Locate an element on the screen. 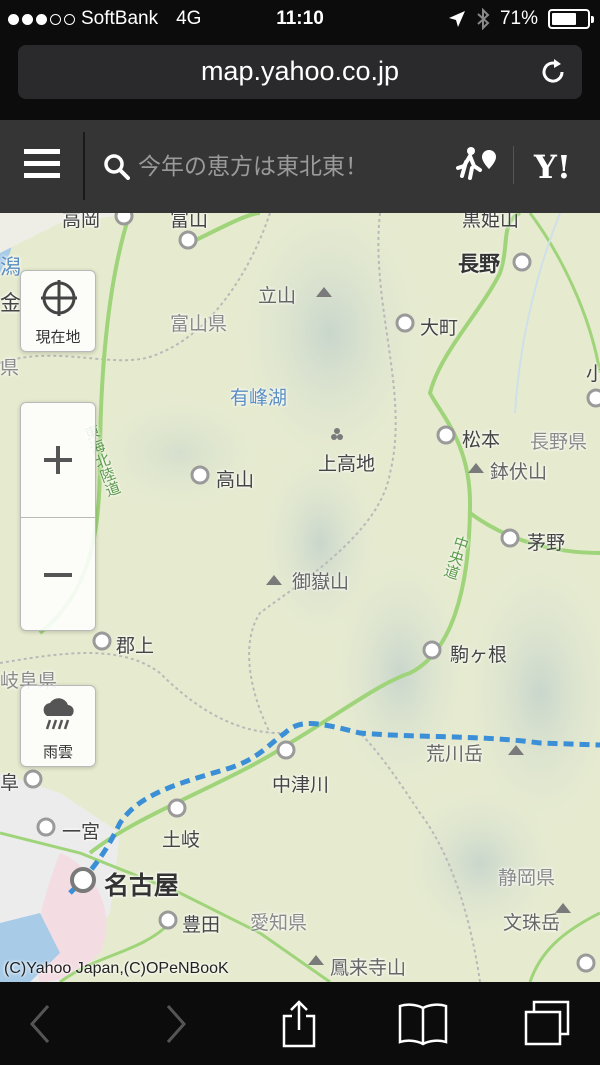 This screenshot has width=600, height=1065. map-label-kamikochi: 上高地 is located at coordinates (347, 464).